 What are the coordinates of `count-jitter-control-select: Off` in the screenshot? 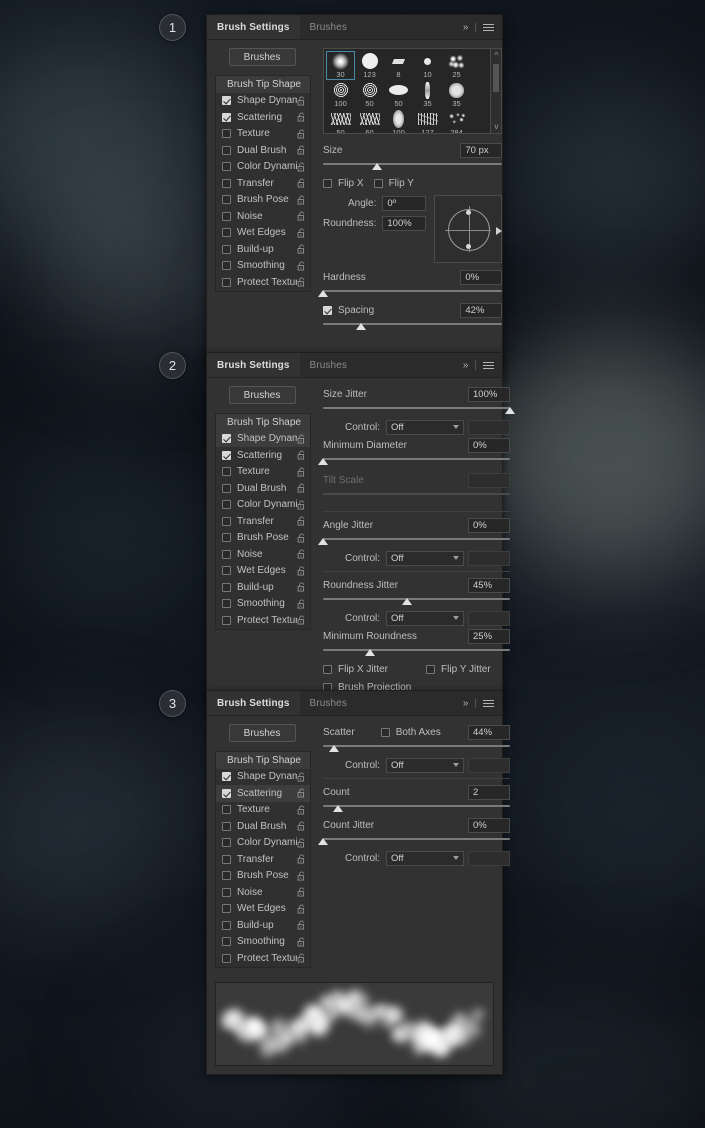 It's located at (425, 858).